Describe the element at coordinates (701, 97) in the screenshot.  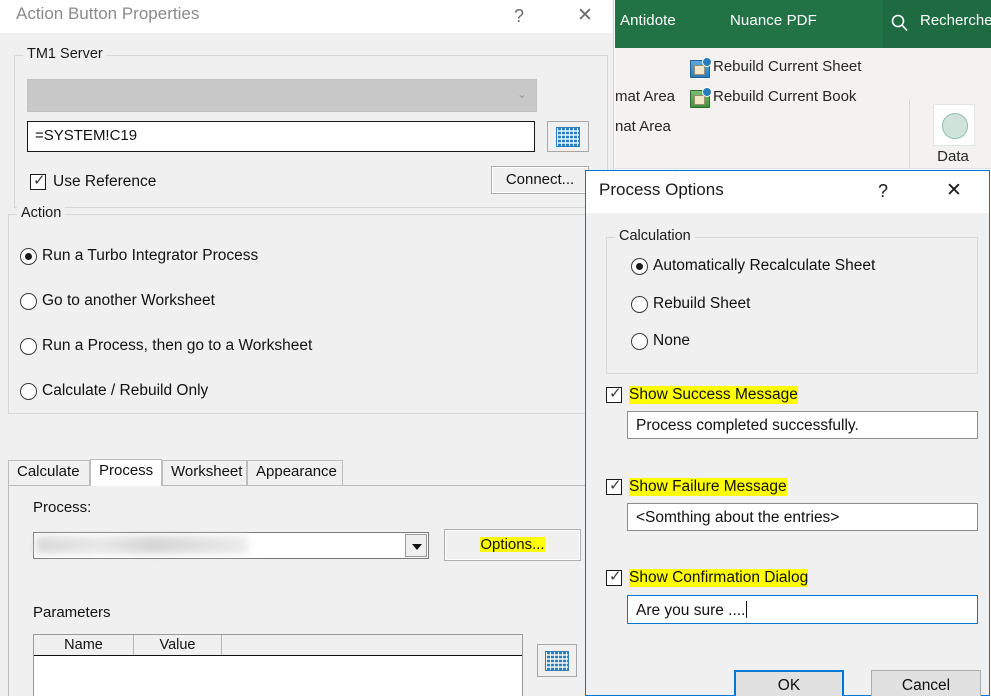
I see `rebuild-current-book-icon` at that location.